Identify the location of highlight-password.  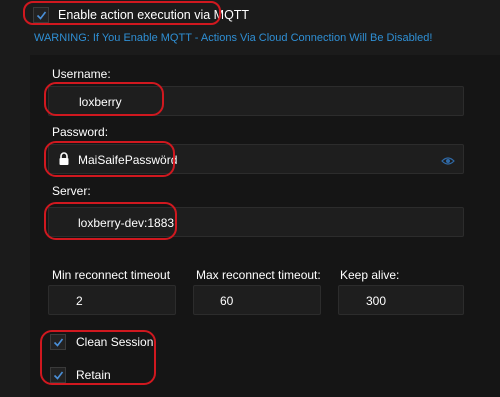
(109, 159).